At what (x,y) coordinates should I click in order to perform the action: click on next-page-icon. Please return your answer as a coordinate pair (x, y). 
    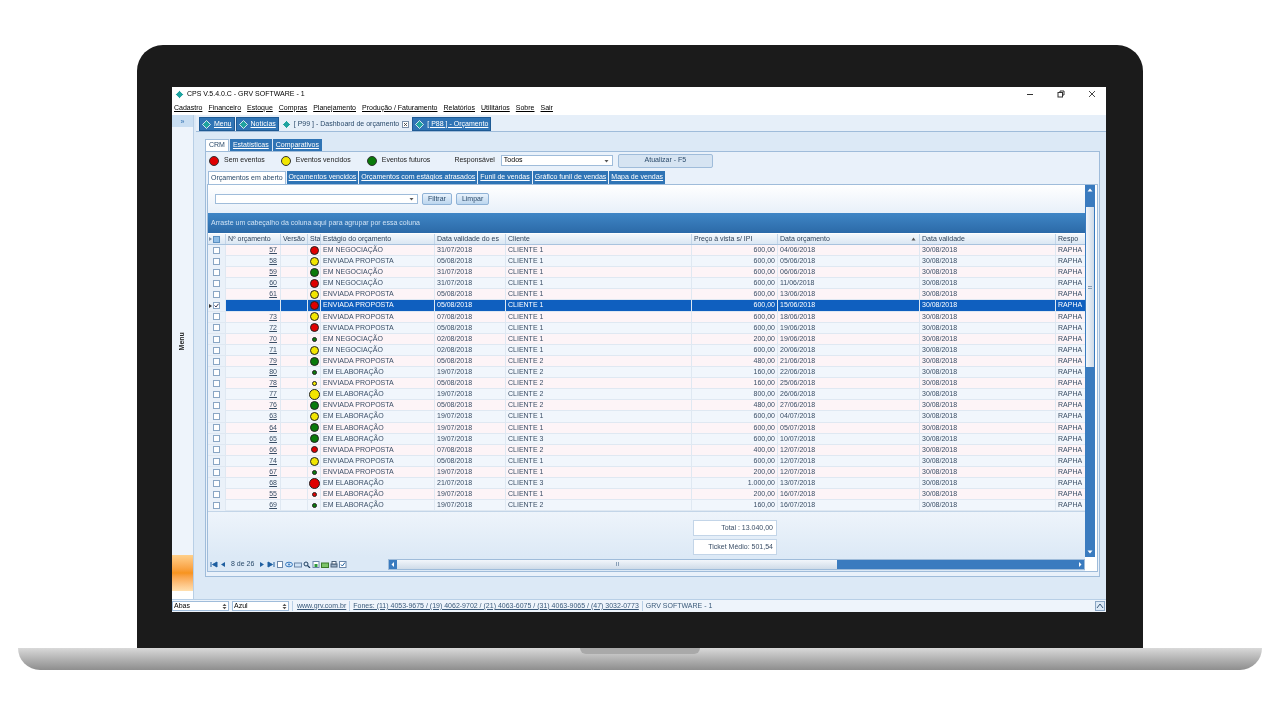
    Looking at the image, I should click on (262, 564).